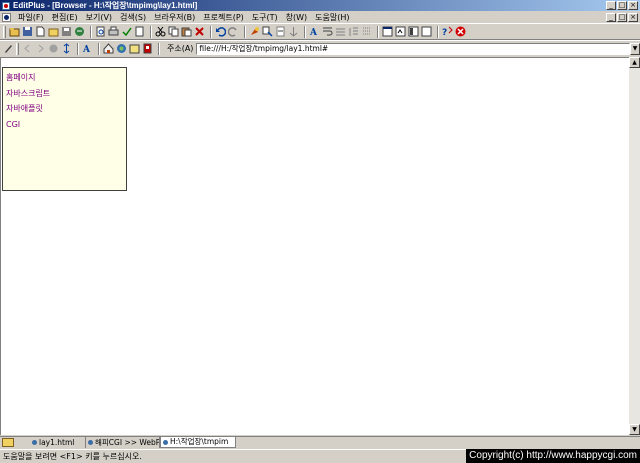 Image resolution: width=640 pixels, height=463 pixels. Describe the element at coordinates (400, 31) in the screenshot. I see `output-icon` at that location.